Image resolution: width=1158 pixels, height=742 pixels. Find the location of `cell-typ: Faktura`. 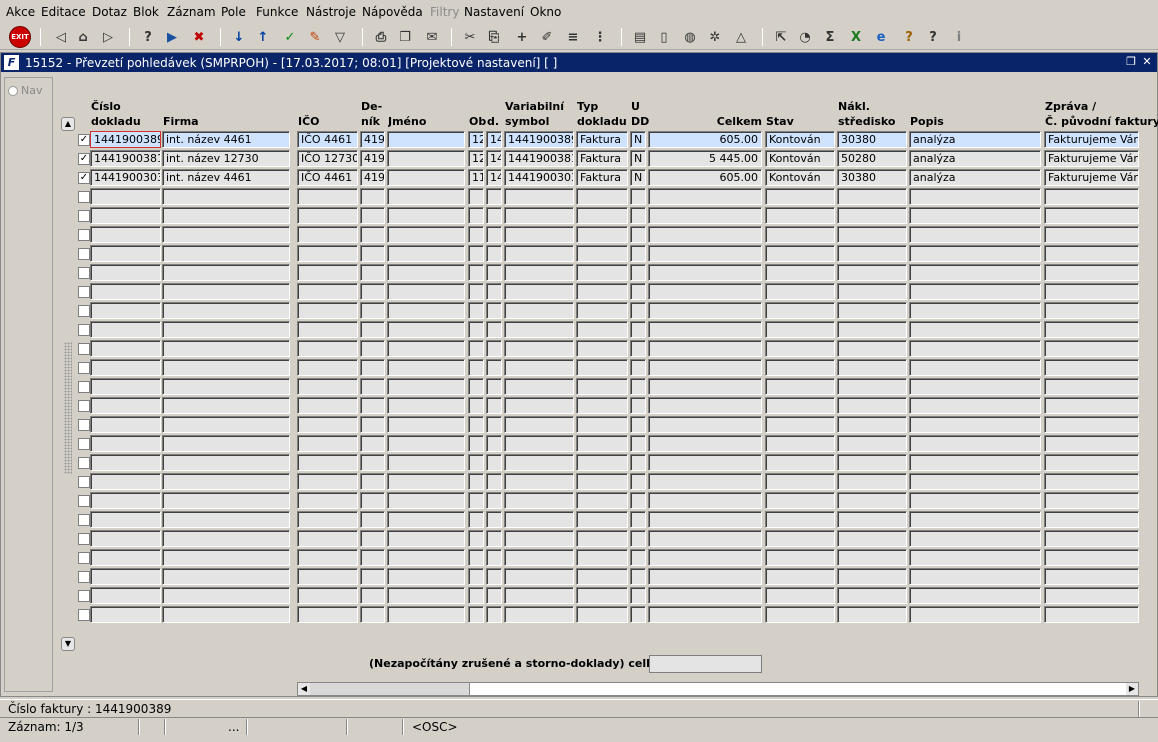

cell-typ: Faktura is located at coordinates (602, 139).